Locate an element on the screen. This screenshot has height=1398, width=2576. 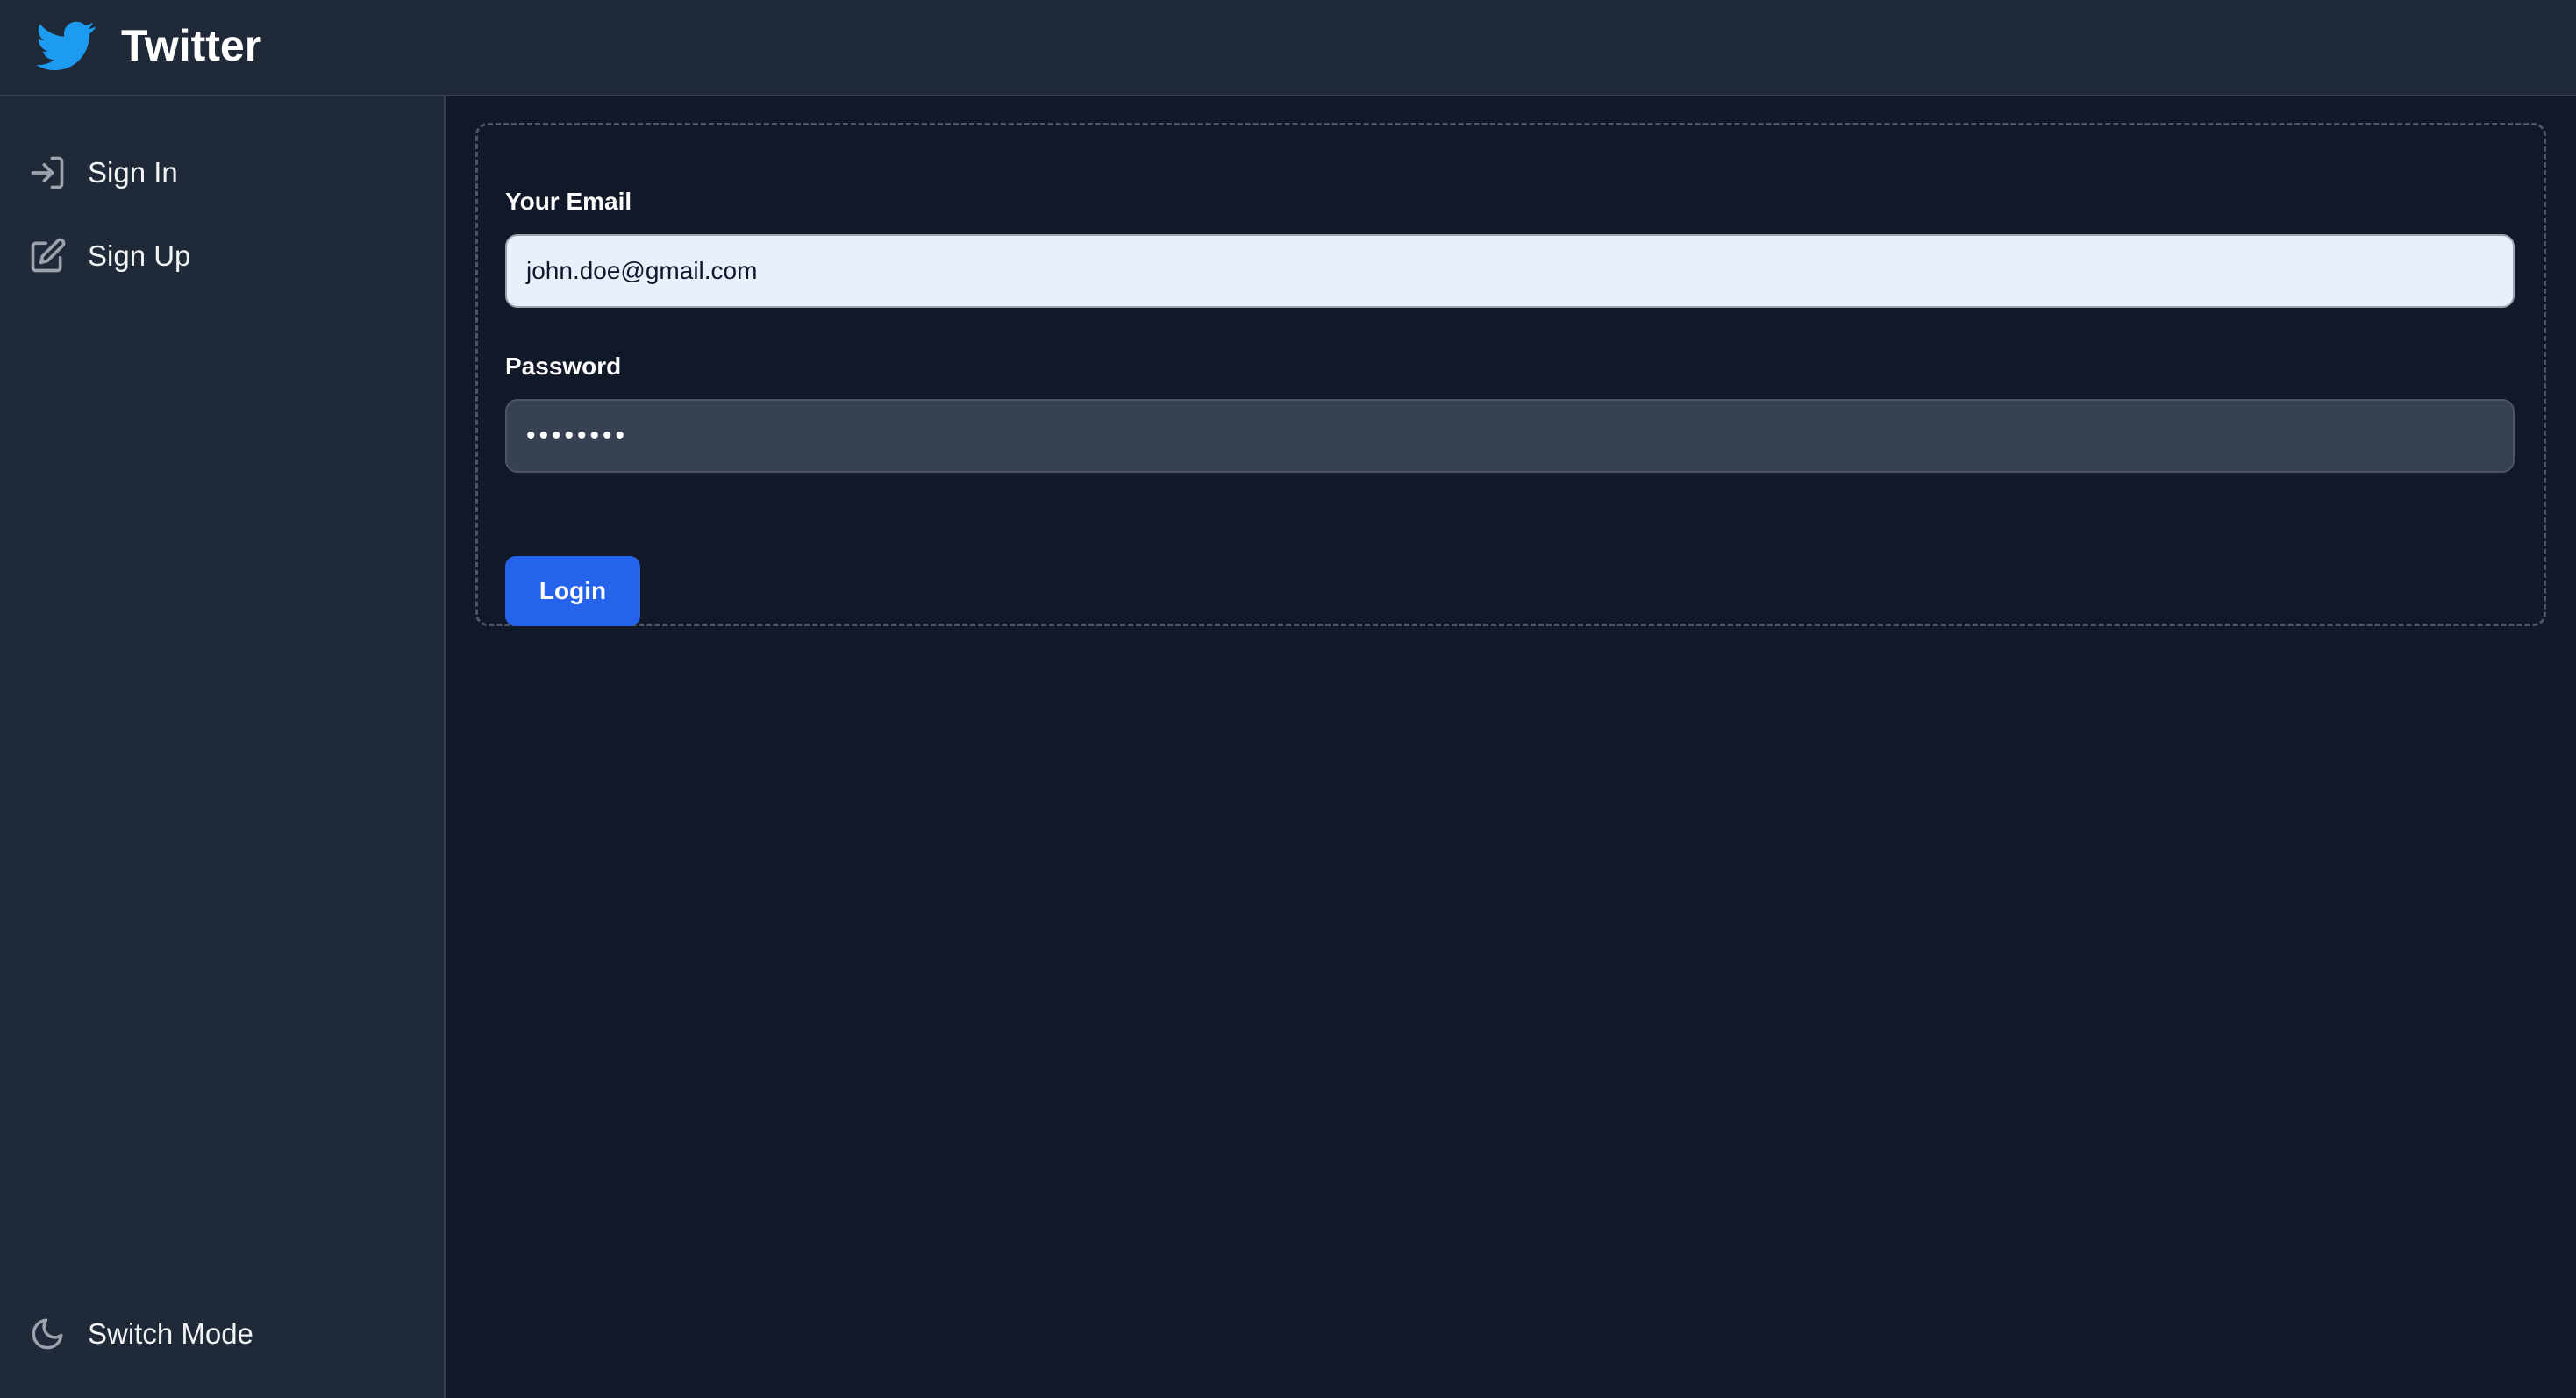
app-title: Twitter is located at coordinates (192, 45).